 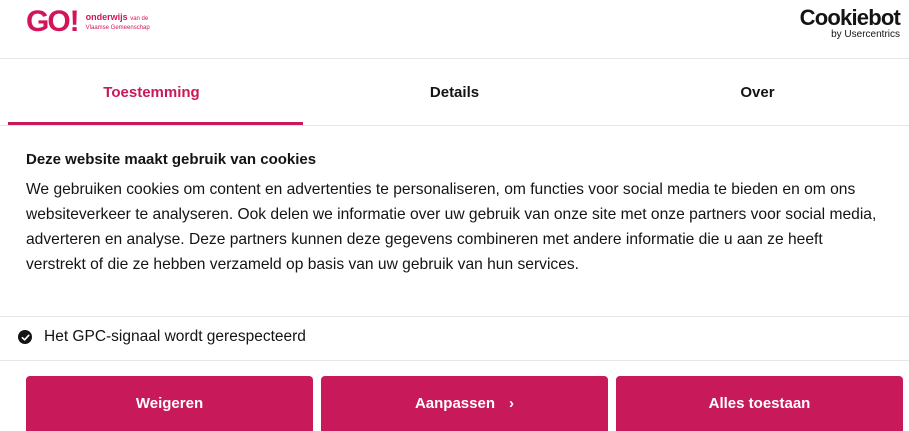 I want to click on cookiebot-logo: Cookiebot by Usercentrics, so click(x=850, y=23).